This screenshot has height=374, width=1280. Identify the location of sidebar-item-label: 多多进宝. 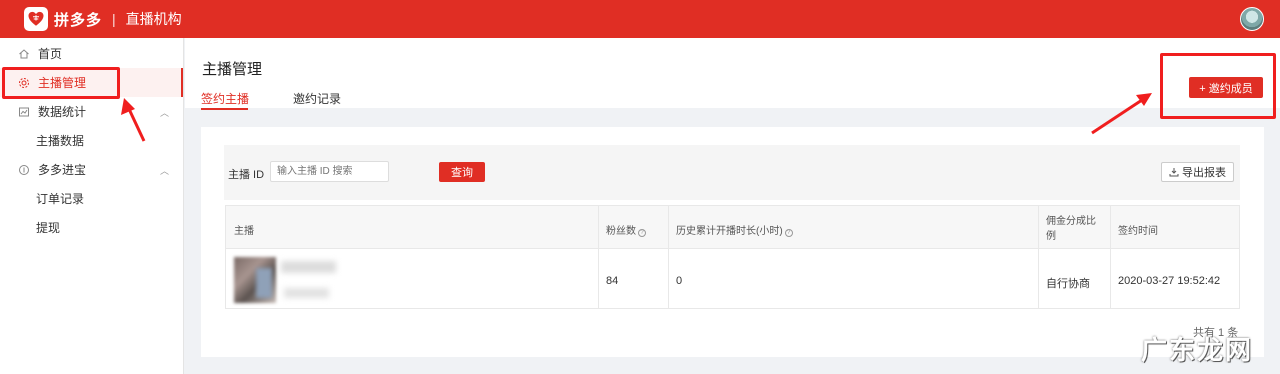
(62, 170).